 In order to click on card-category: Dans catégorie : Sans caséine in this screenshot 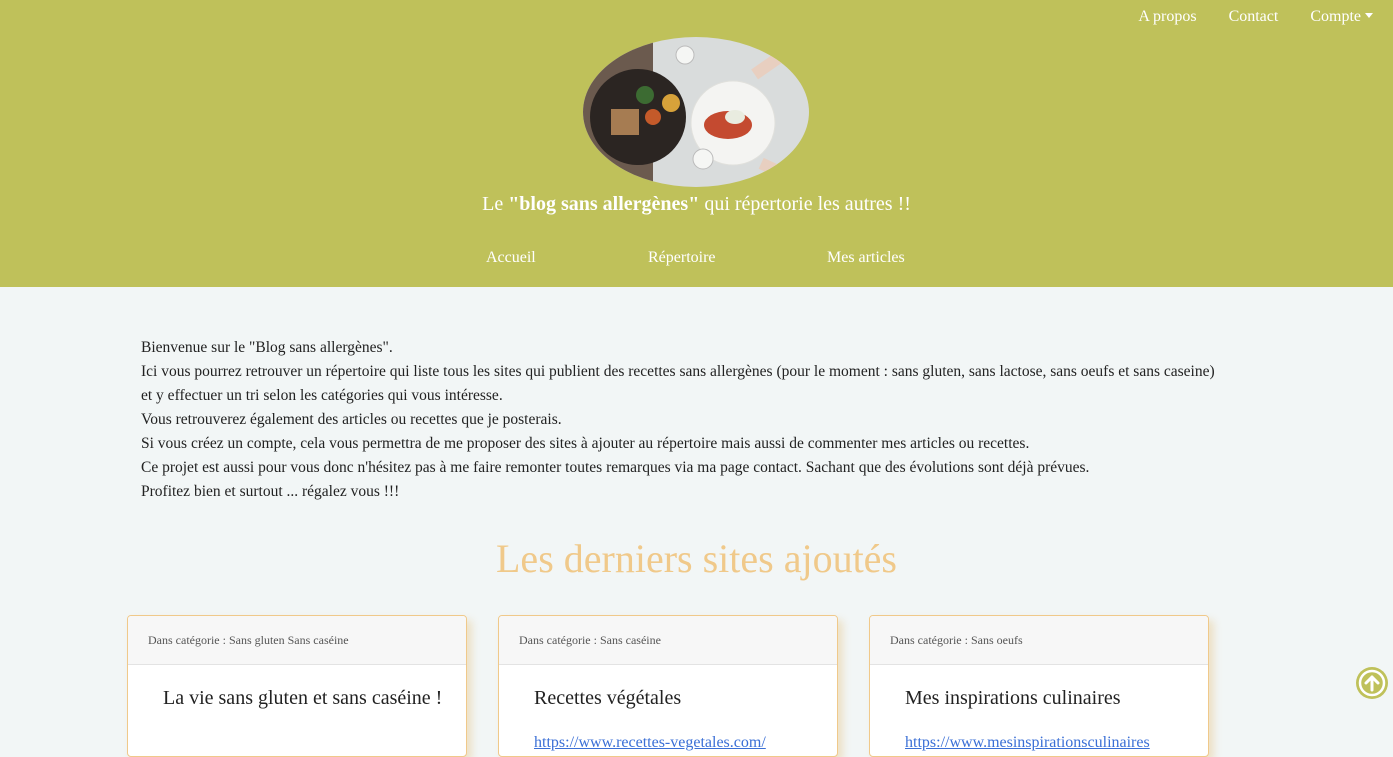, I will do `click(668, 640)`.